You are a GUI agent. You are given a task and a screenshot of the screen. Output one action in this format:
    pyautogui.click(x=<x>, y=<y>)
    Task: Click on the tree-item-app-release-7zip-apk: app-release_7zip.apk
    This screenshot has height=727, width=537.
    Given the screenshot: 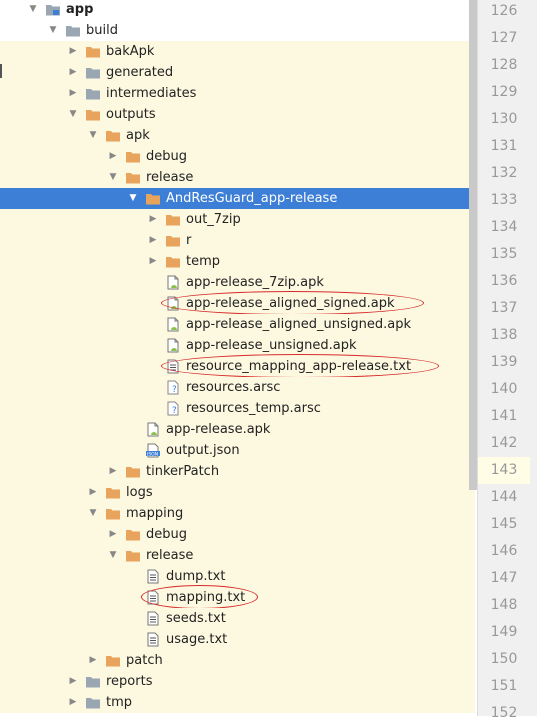 What is the action you would take?
    pyautogui.click(x=237, y=282)
    